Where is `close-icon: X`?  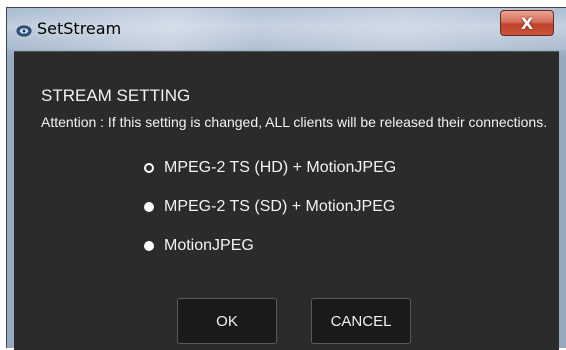 close-icon: X is located at coordinates (527, 23).